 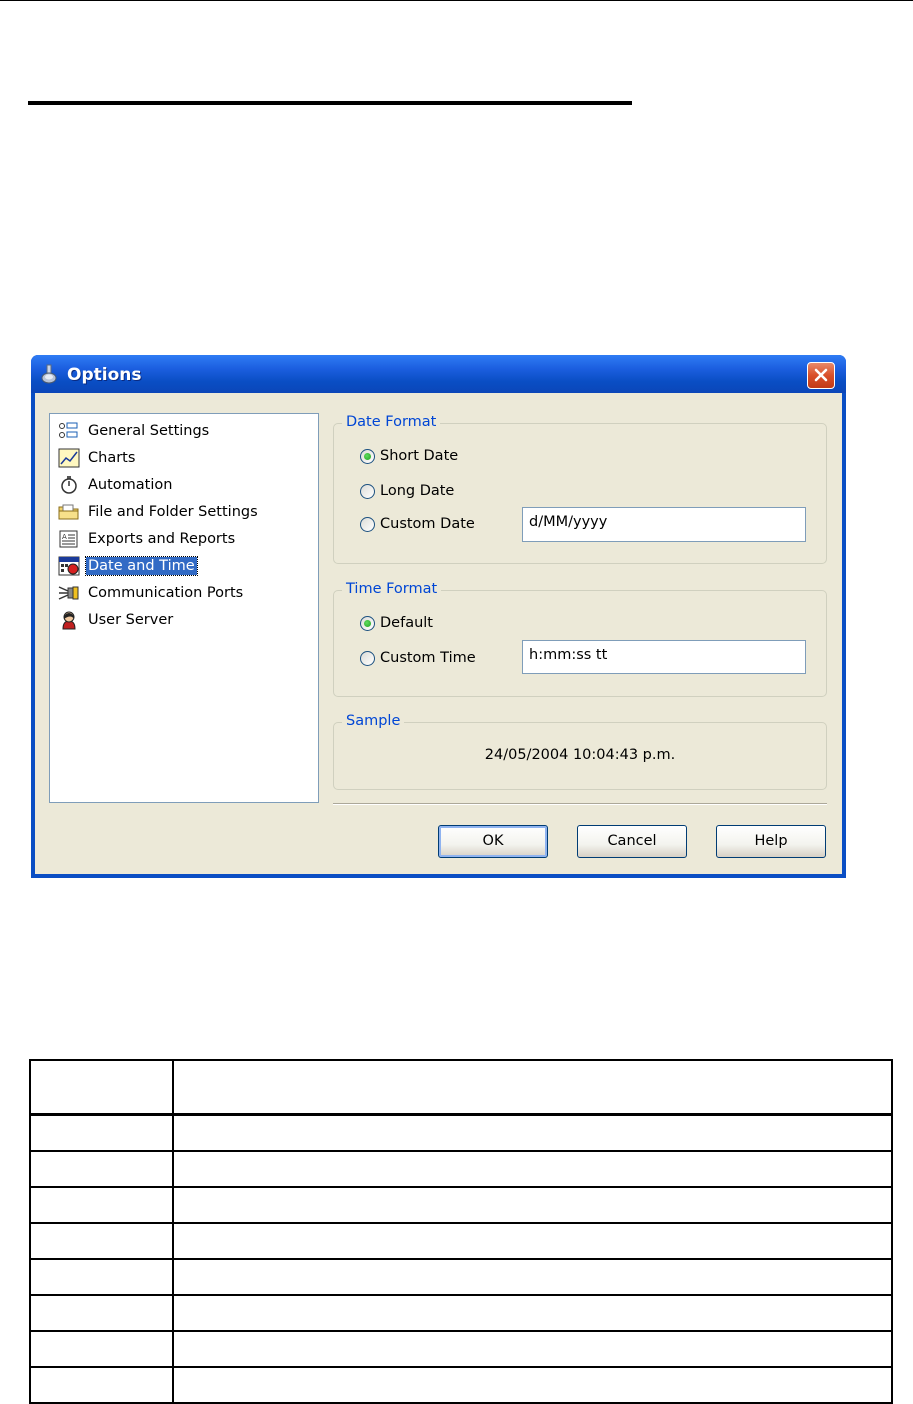 I want to click on sidebar-item-exports-and-reports: A Exports and Reports, so click(x=147, y=539).